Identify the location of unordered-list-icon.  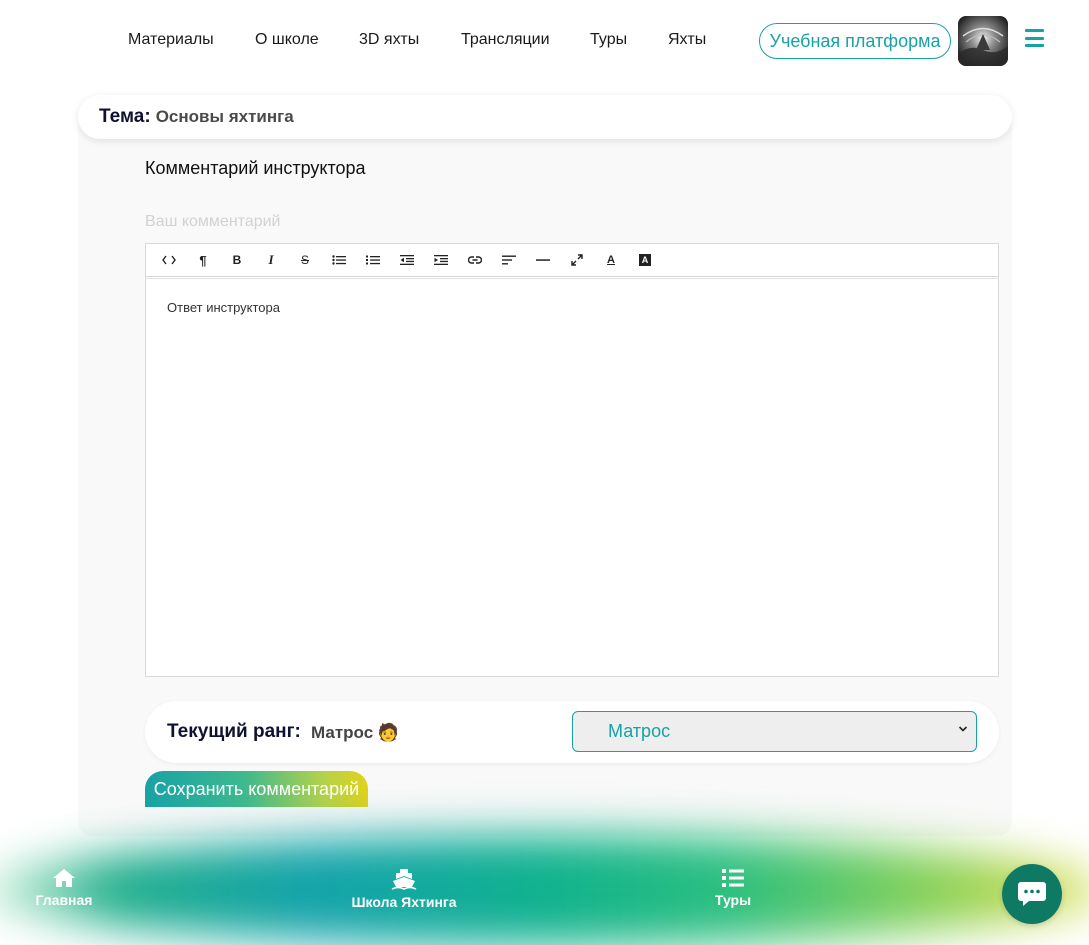
(339, 260).